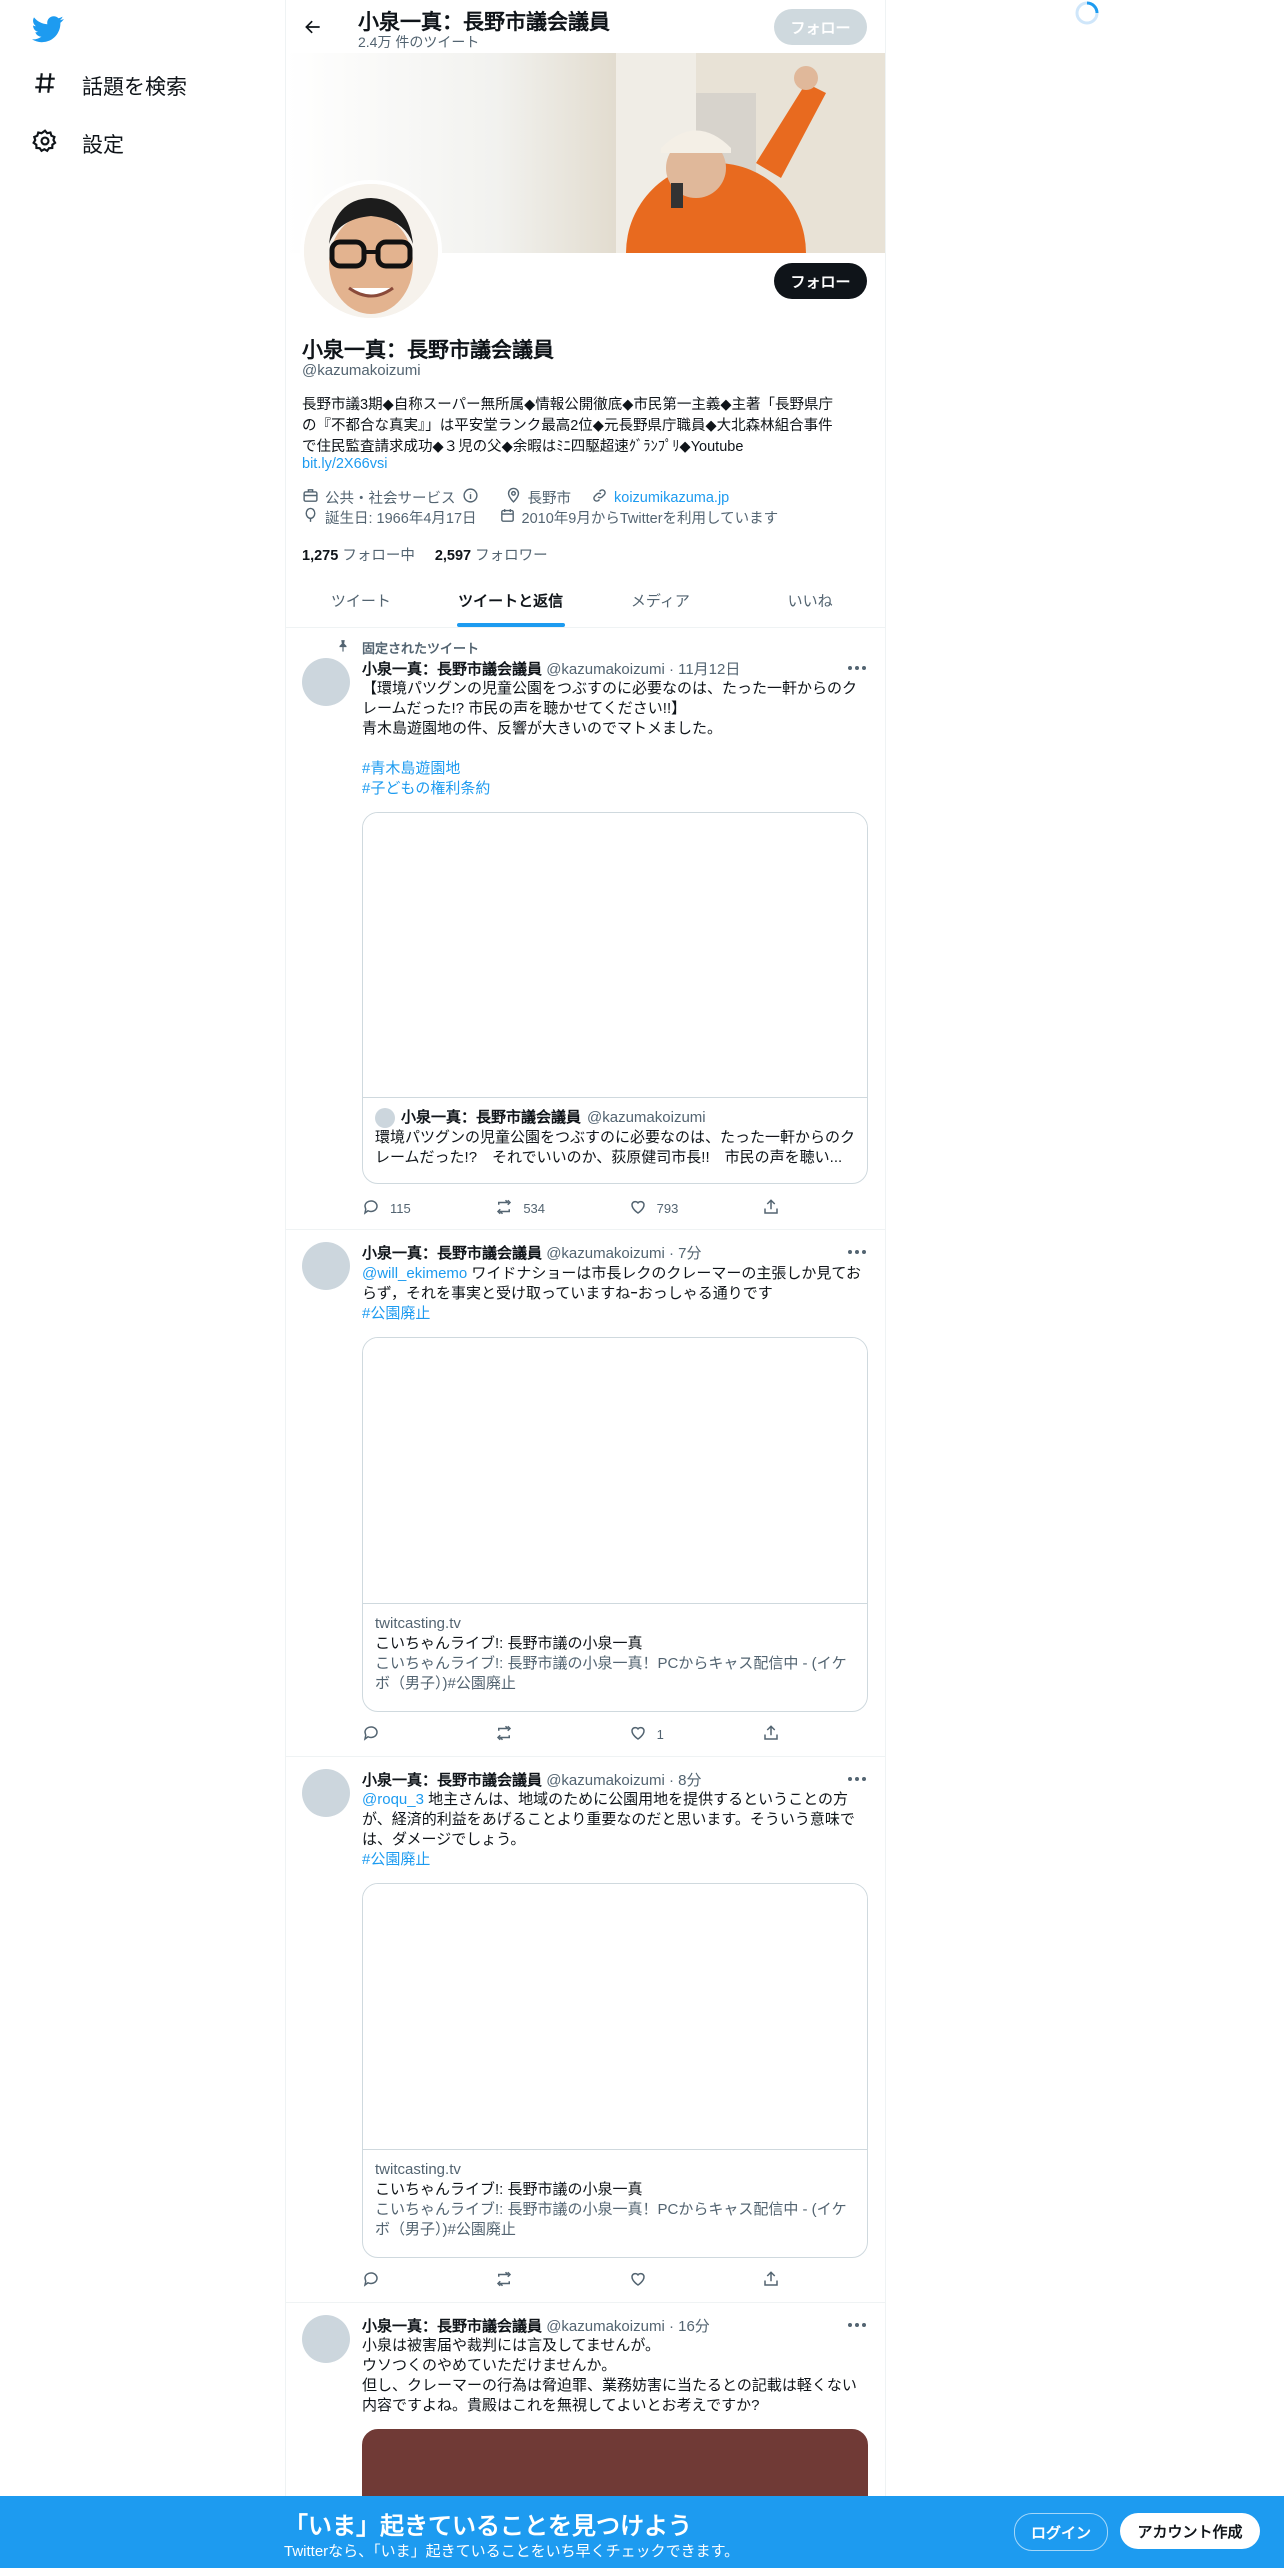 This screenshot has width=1284, height=2568. Describe the element at coordinates (509, 2189) in the screenshot. I see `link-title: こいちゃんライブ!: 長野市議の小泉一真` at that location.